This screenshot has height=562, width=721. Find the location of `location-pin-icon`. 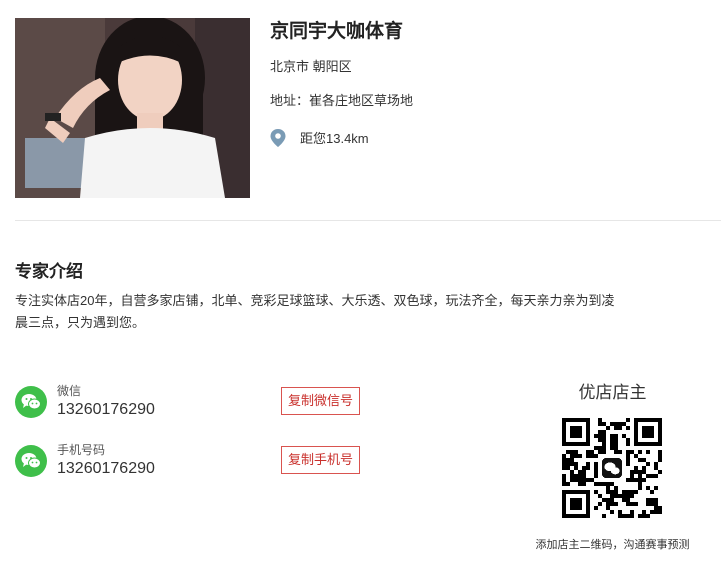

location-pin-icon is located at coordinates (278, 137).